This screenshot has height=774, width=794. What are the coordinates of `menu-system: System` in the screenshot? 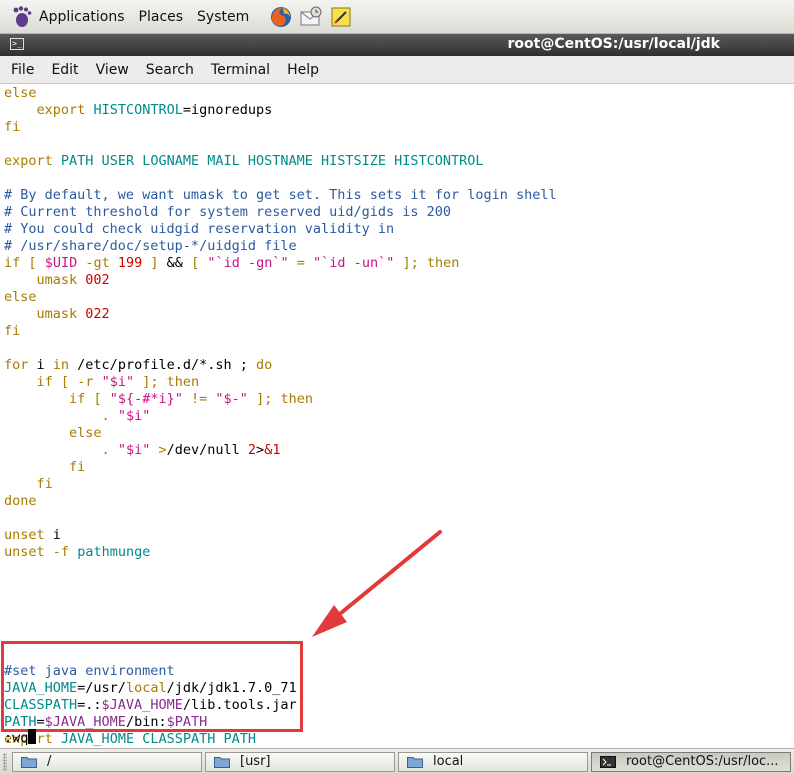 It's located at (227, 17).